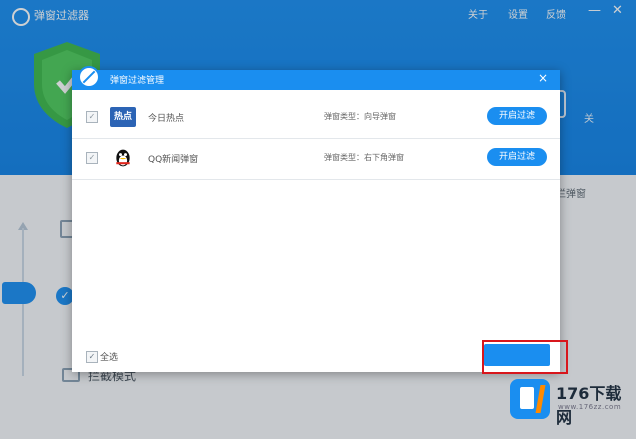 The height and width of the screenshot is (439, 636). What do you see at coordinates (540, 399) in the screenshot?
I see `accent-bar` at bounding box center [540, 399].